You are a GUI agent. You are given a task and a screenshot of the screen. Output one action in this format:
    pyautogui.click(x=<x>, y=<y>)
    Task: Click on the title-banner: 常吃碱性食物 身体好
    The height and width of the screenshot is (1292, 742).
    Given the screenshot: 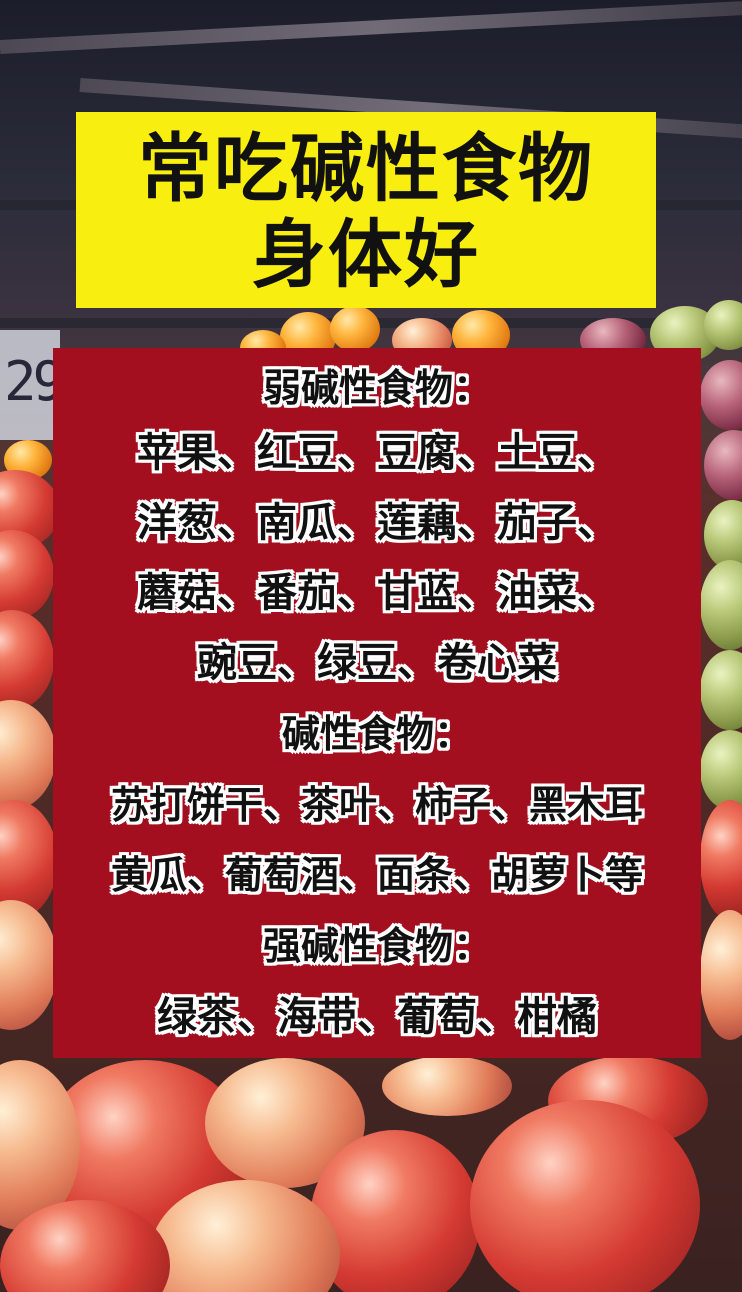 What is the action you would take?
    pyautogui.click(x=366, y=210)
    